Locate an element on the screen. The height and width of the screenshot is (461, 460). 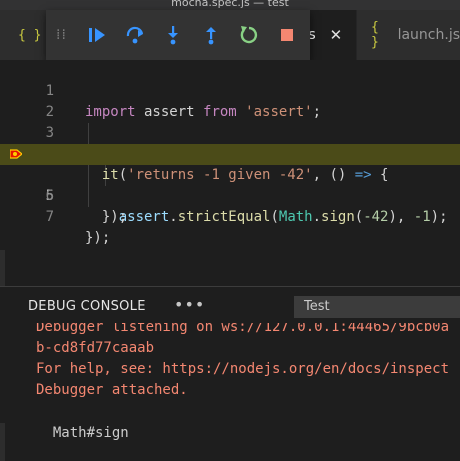
code-line: 2 is located at coordinates (230, 100).